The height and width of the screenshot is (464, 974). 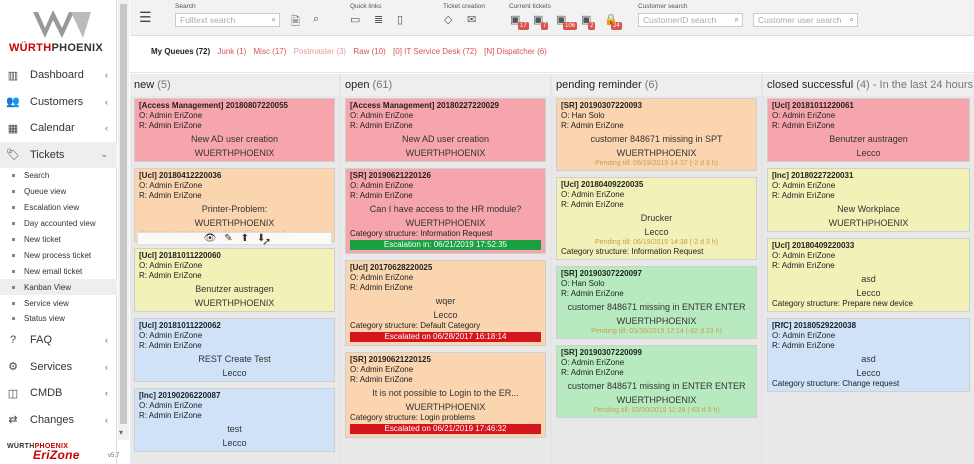 What do you see at coordinates (868, 176) in the screenshot?
I see `ticket-number: [Inc] 20180227220031` at bounding box center [868, 176].